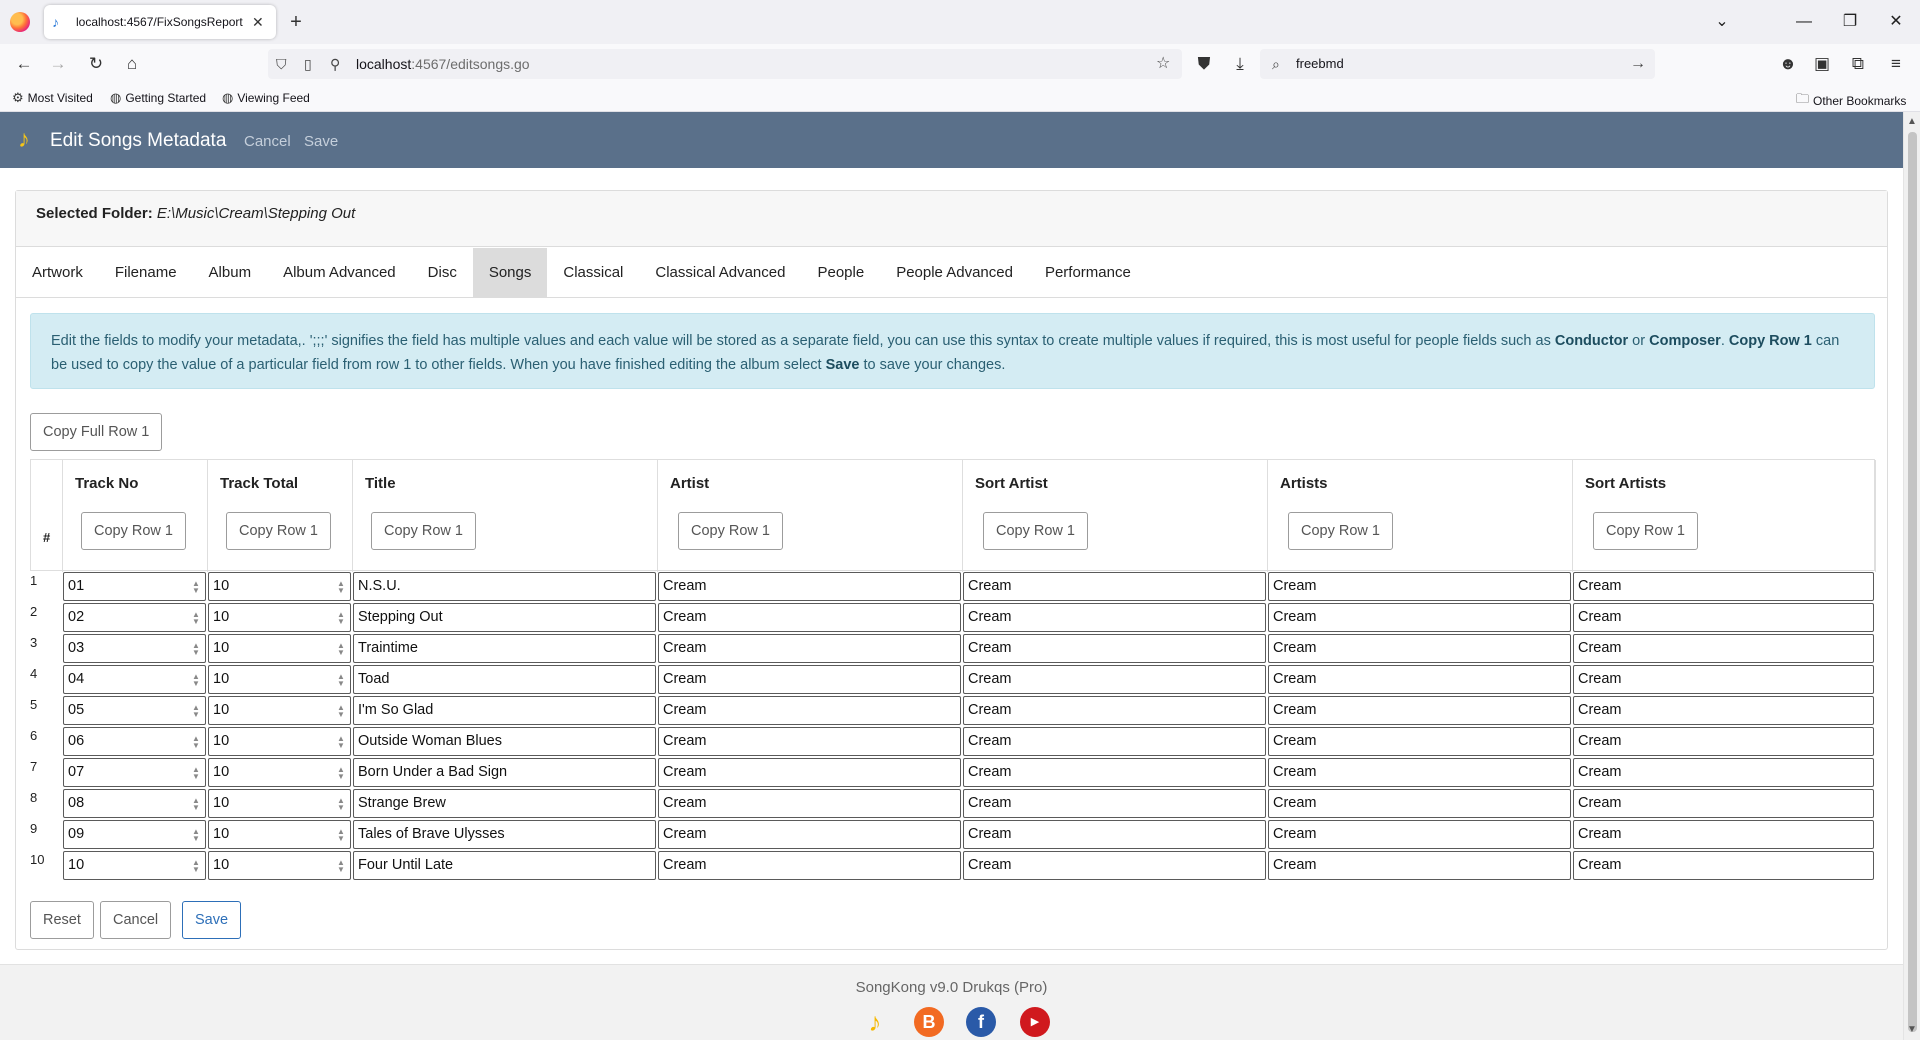 This screenshot has width=1920, height=1040. What do you see at coordinates (132, 64) in the screenshot?
I see `home-icon: ⌂` at bounding box center [132, 64].